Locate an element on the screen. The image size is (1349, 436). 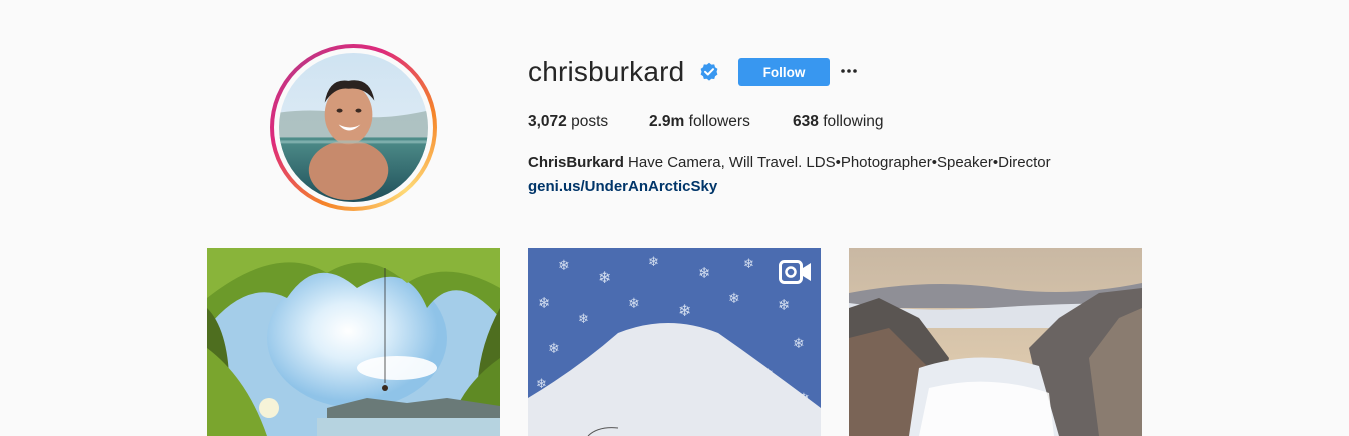
bio-link: geni.us/UnderAnArcticSky is located at coordinates (622, 186).